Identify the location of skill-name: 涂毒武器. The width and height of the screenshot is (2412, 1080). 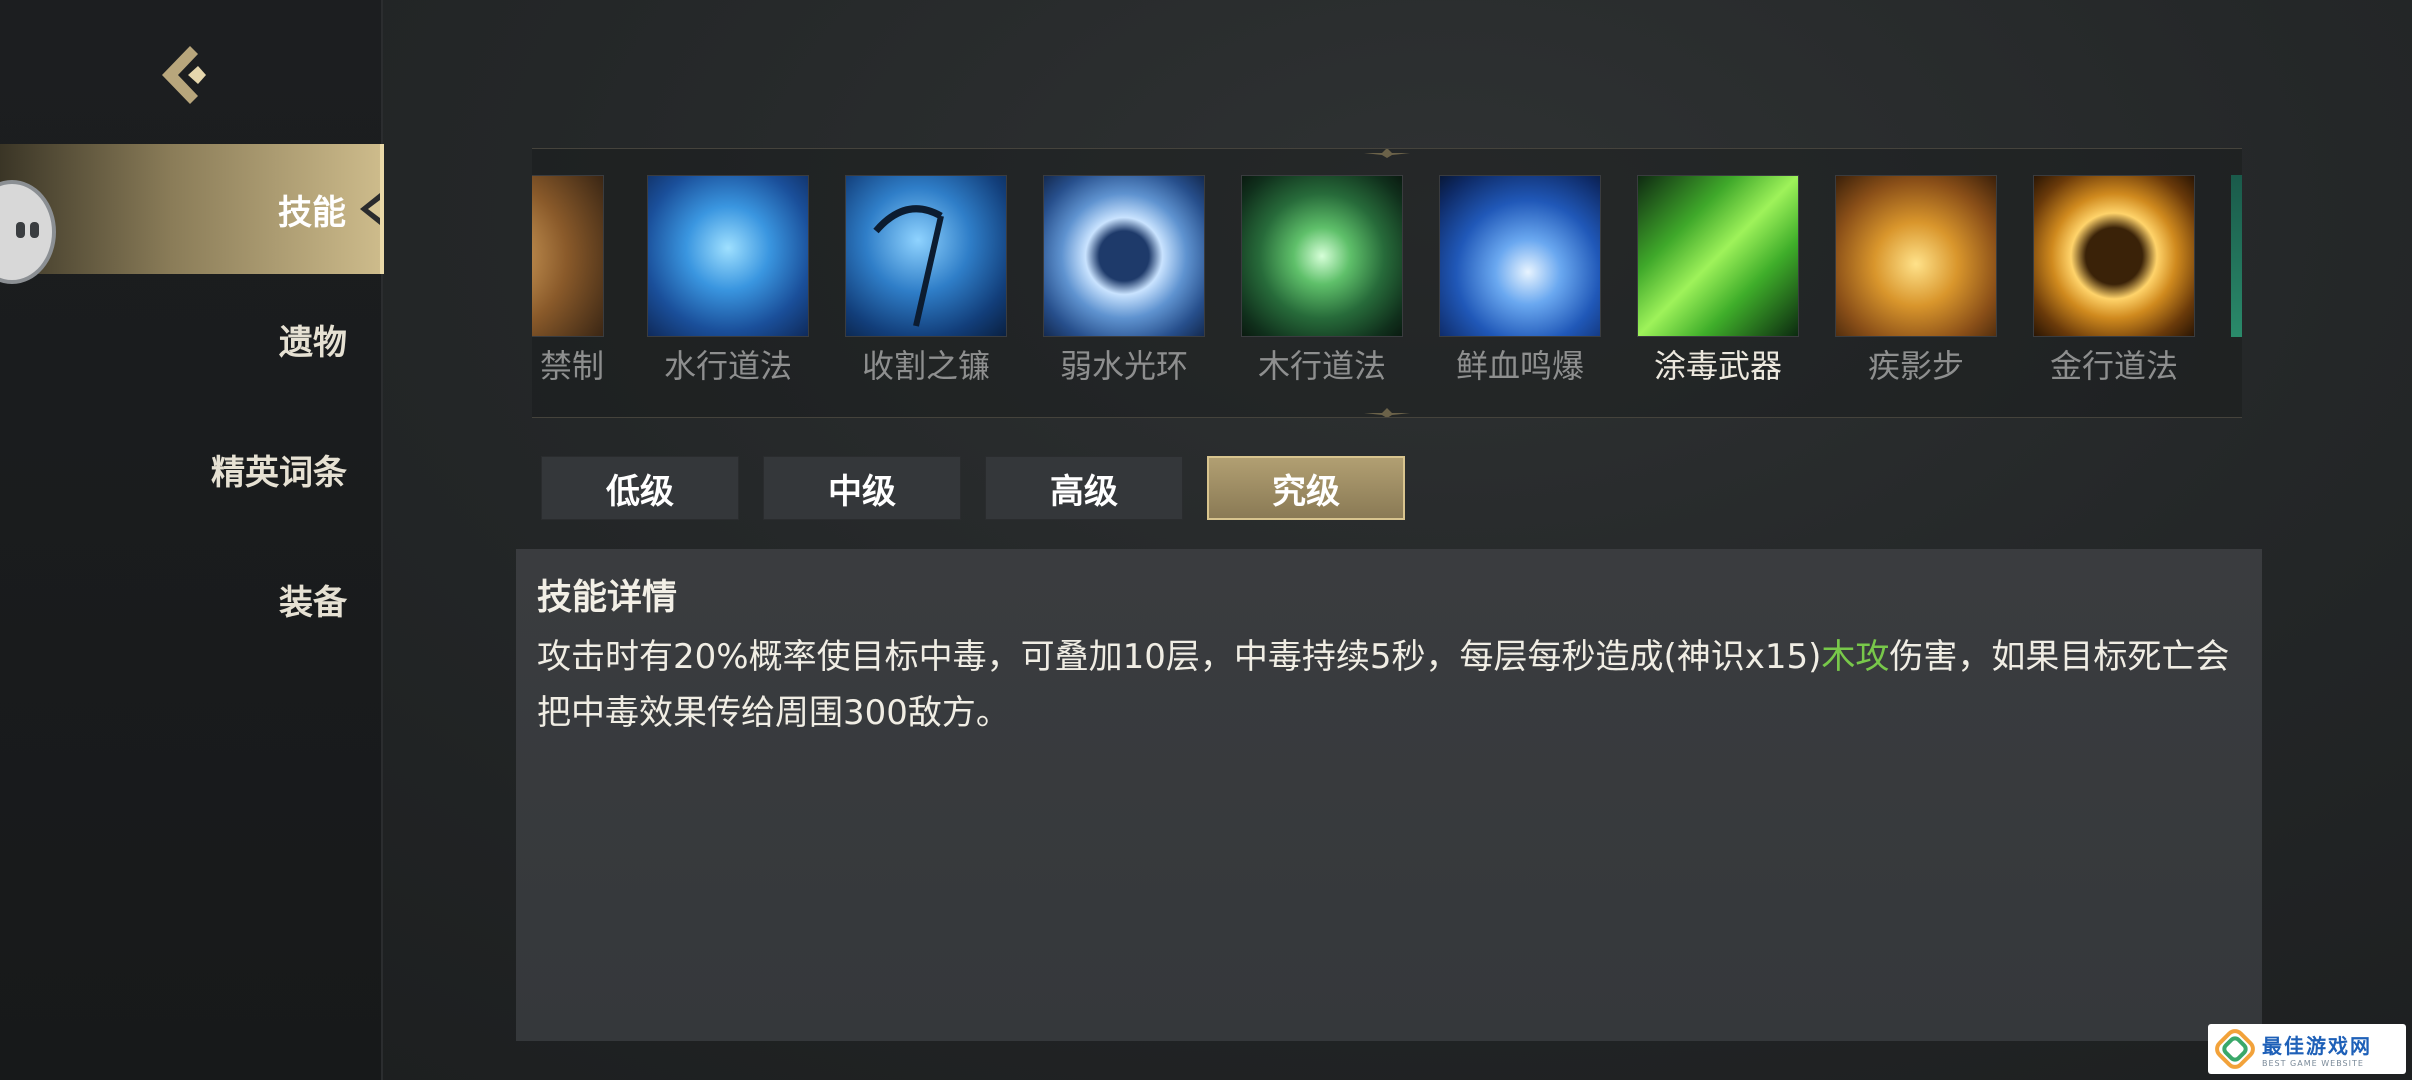
(1717, 366).